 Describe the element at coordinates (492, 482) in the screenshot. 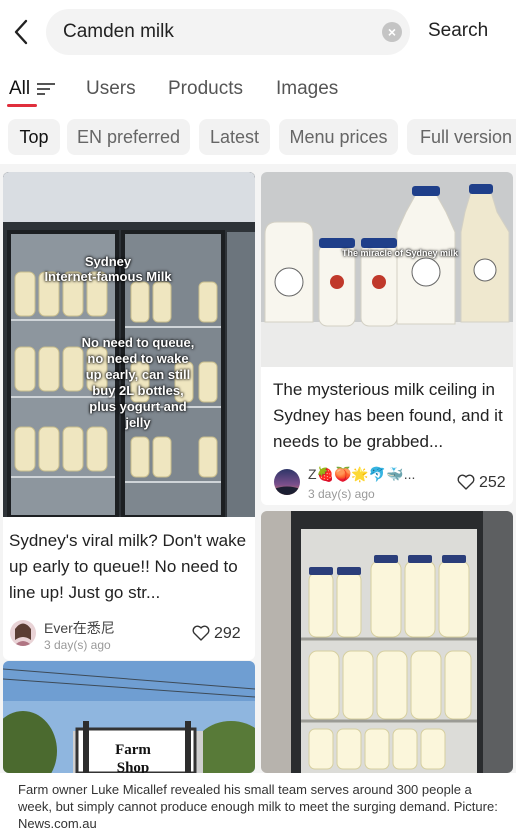

I see `like-count: 252` at that location.